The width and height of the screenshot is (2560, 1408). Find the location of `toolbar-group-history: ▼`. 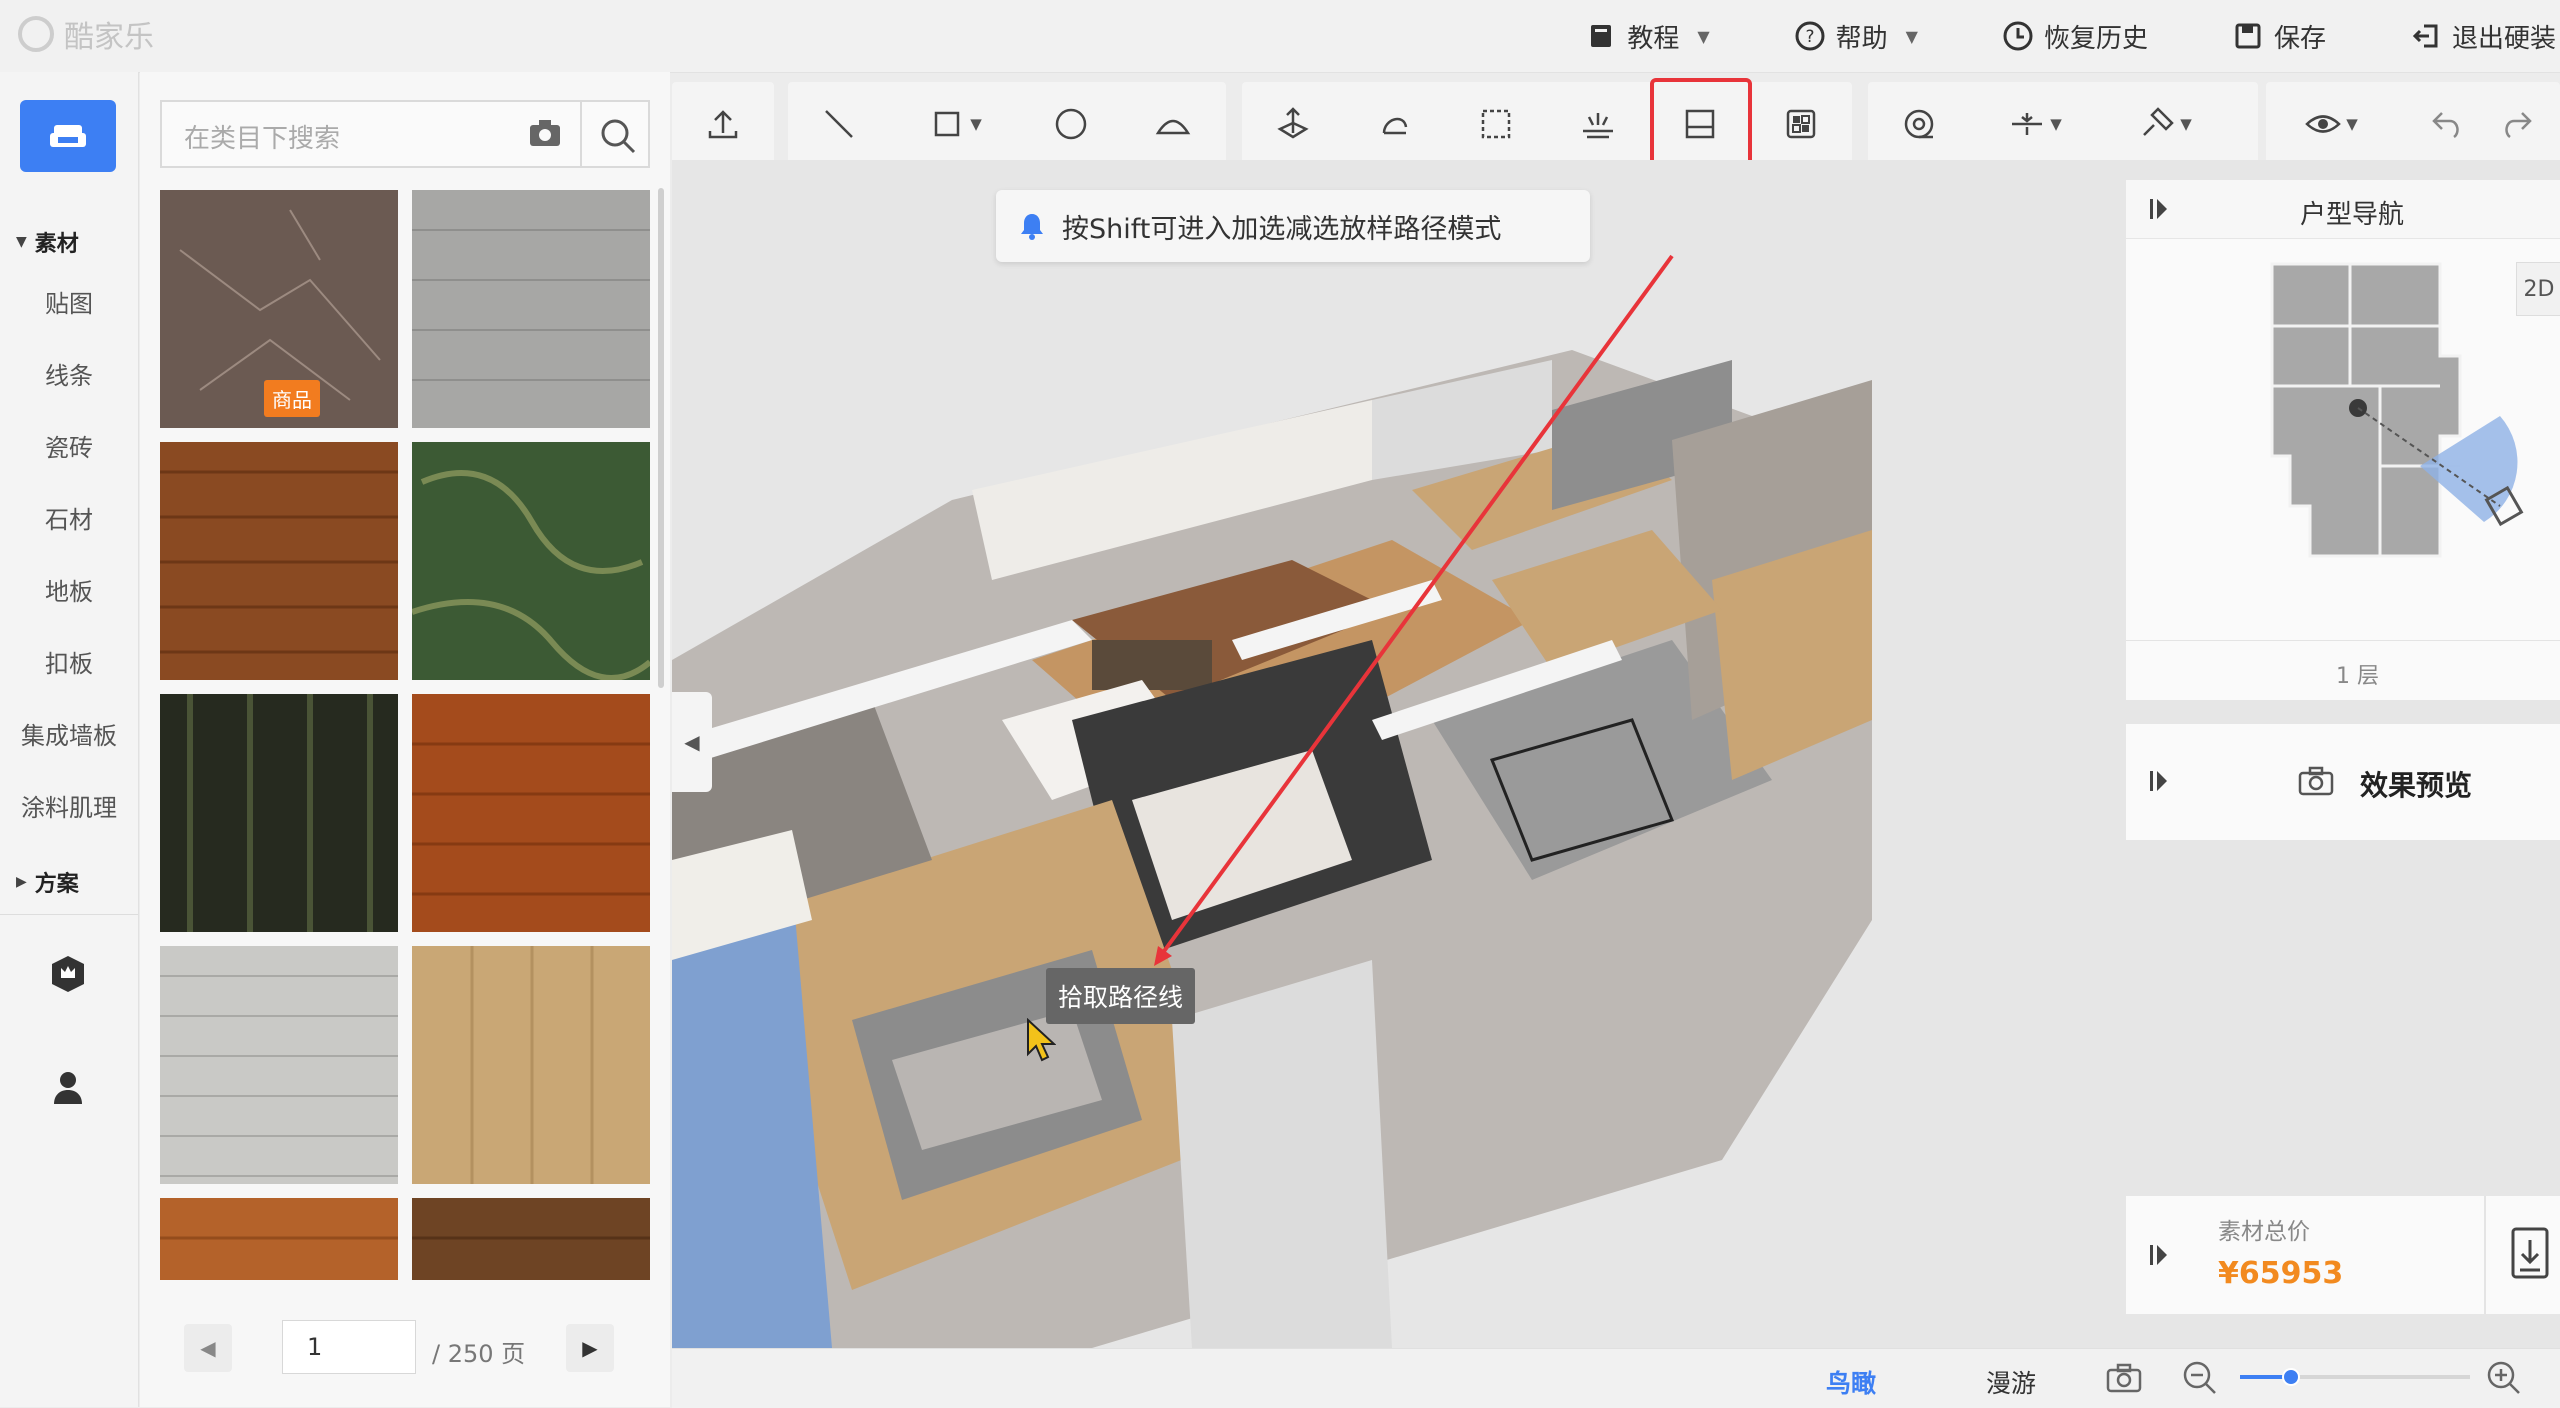

toolbar-group-history: ▼ is located at coordinates (2413, 124).